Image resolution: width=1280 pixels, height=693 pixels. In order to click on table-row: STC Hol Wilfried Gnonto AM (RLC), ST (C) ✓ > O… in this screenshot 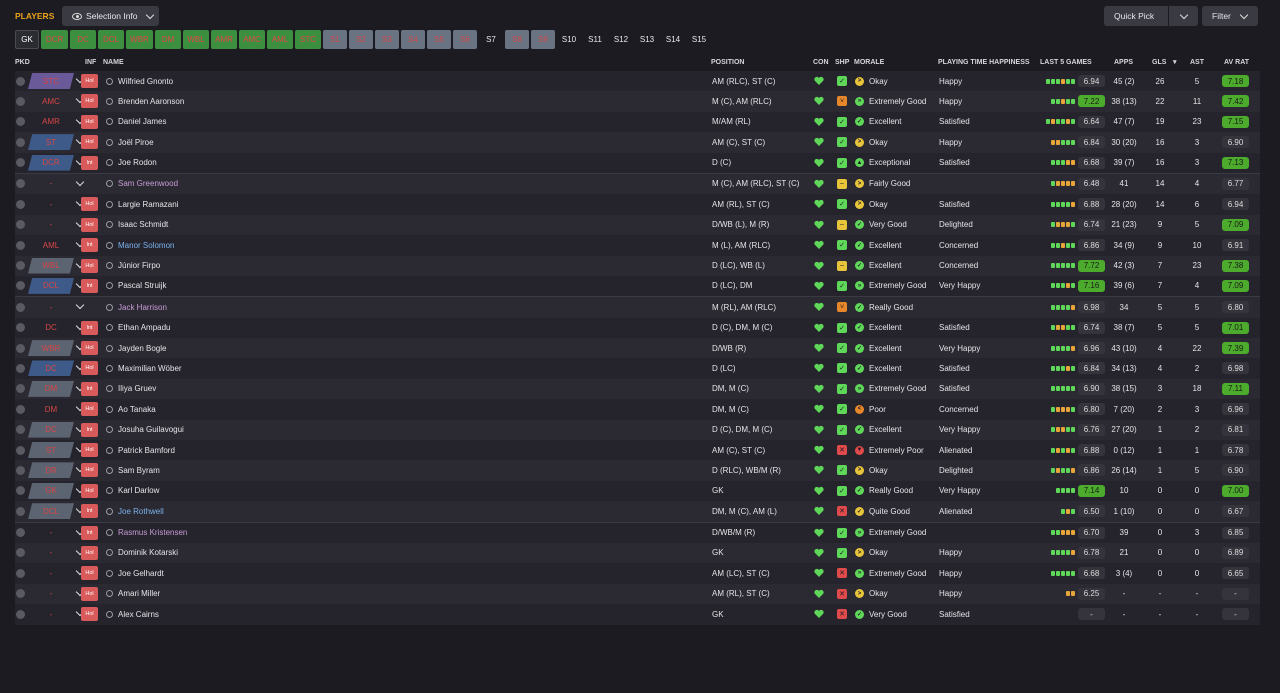, I will do `click(637, 81)`.